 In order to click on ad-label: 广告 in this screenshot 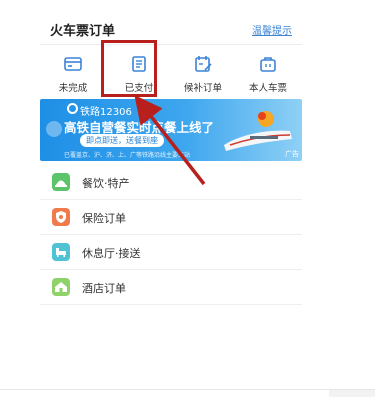, I will do `click(292, 154)`.